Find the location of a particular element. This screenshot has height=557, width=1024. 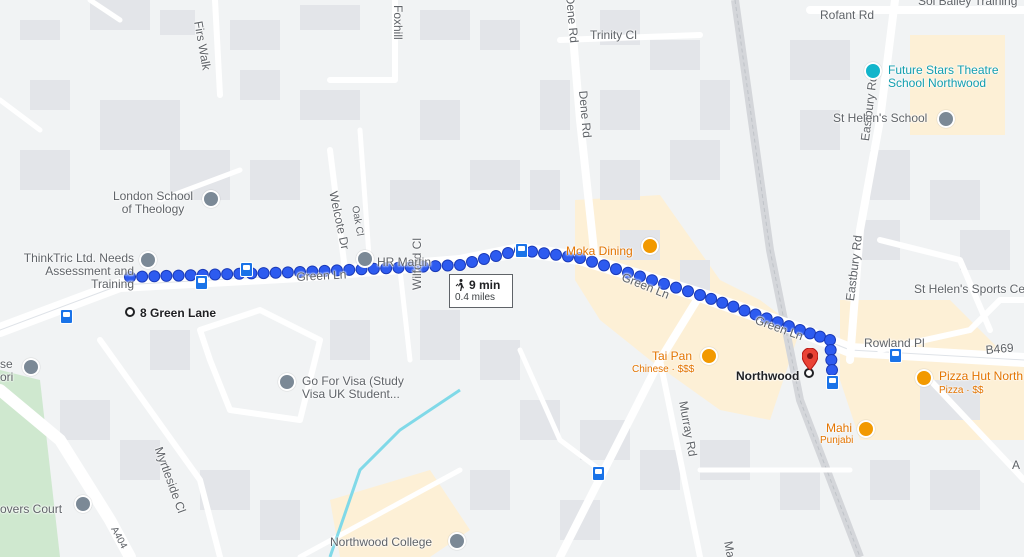

place-northwood-college: Northwood College is located at coordinates (381, 542).